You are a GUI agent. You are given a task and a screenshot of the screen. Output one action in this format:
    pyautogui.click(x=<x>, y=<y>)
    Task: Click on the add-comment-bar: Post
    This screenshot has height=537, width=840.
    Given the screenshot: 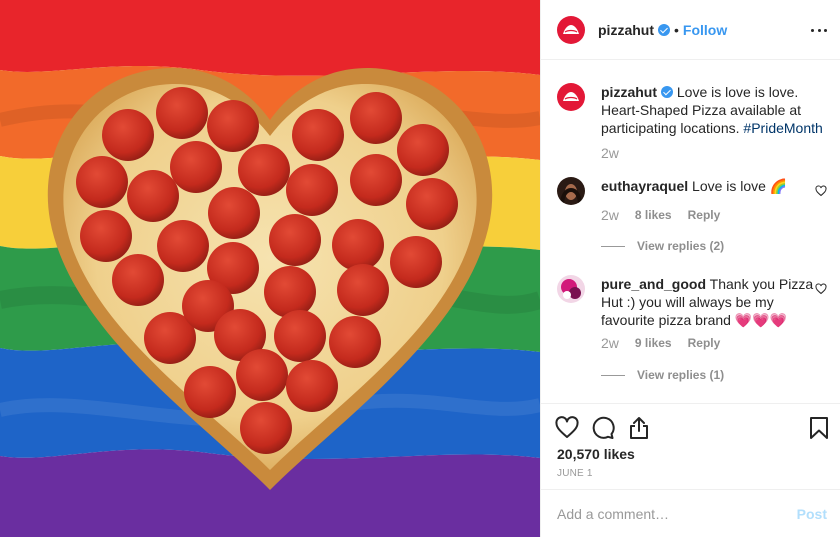 What is the action you would take?
    pyautogui.click(x=690, y=513)
    